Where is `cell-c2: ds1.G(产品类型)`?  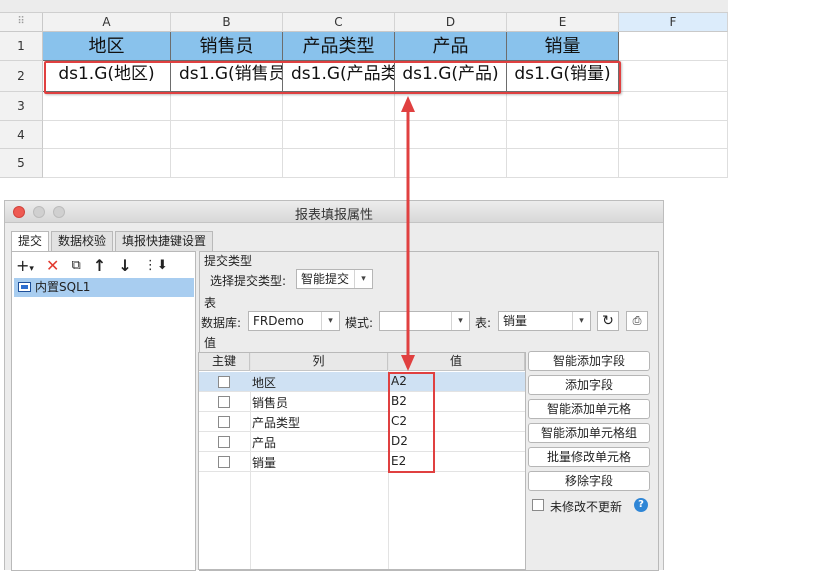 cell-c2: ds1.G(产品类型) is located at coordinates (339, 76).